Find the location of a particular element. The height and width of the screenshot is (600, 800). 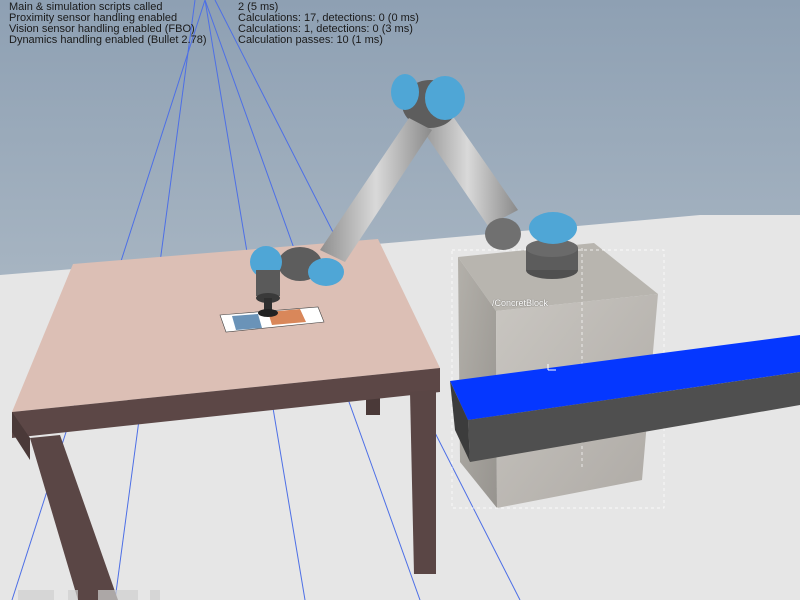

info-line-dynamics: Dynamics handling enabled (Bullet 2.78) is located at coordinates (108, 40).